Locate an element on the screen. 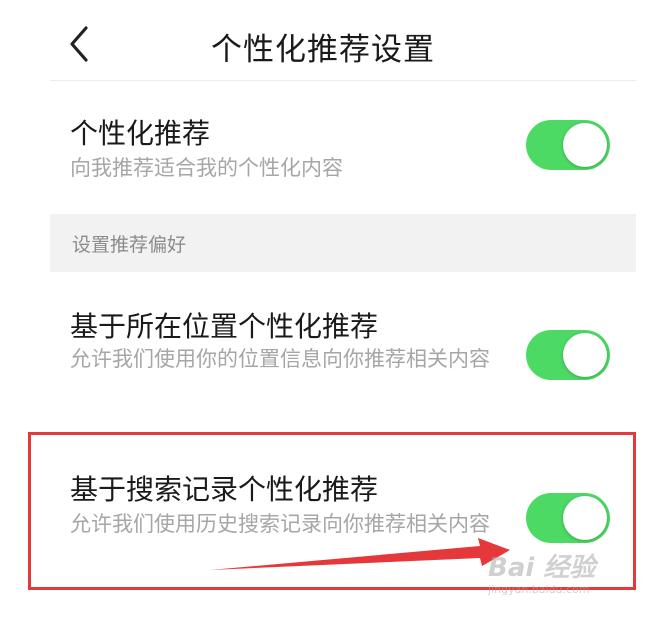  personalized-toggle is located at coordinates (568, 145).